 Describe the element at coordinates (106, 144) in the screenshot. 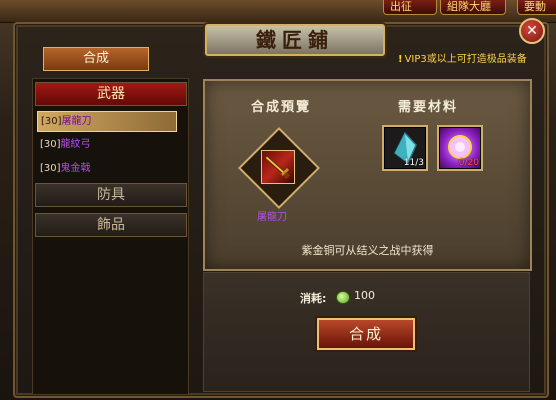

I see `item-row-longwengong: [30]龍紋弓` at that location.